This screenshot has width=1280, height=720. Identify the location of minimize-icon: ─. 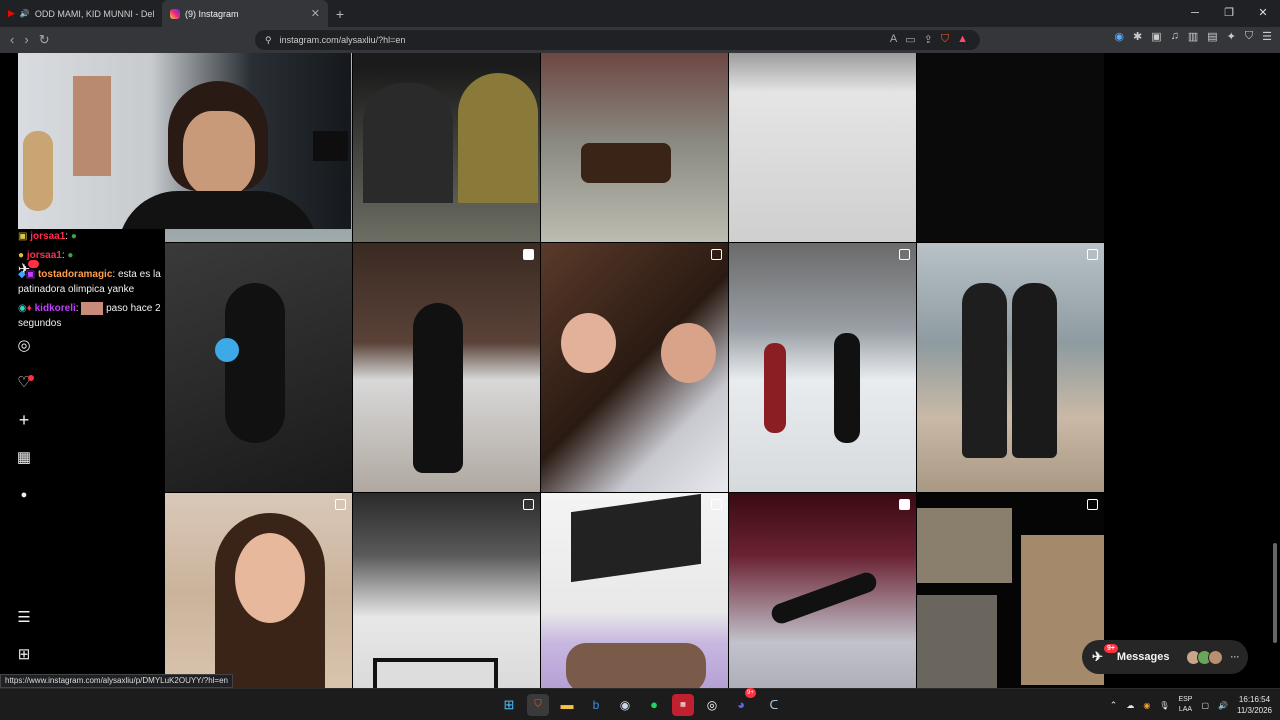
(1195, 13).